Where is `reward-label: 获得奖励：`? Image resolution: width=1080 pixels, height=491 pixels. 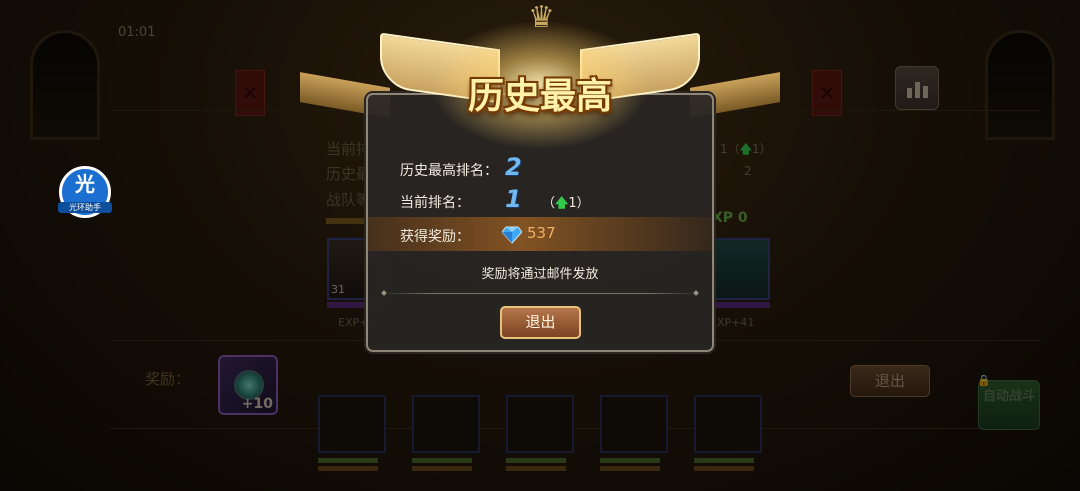 reward-label: 获得奖励： is located at coordinates (435, 237).